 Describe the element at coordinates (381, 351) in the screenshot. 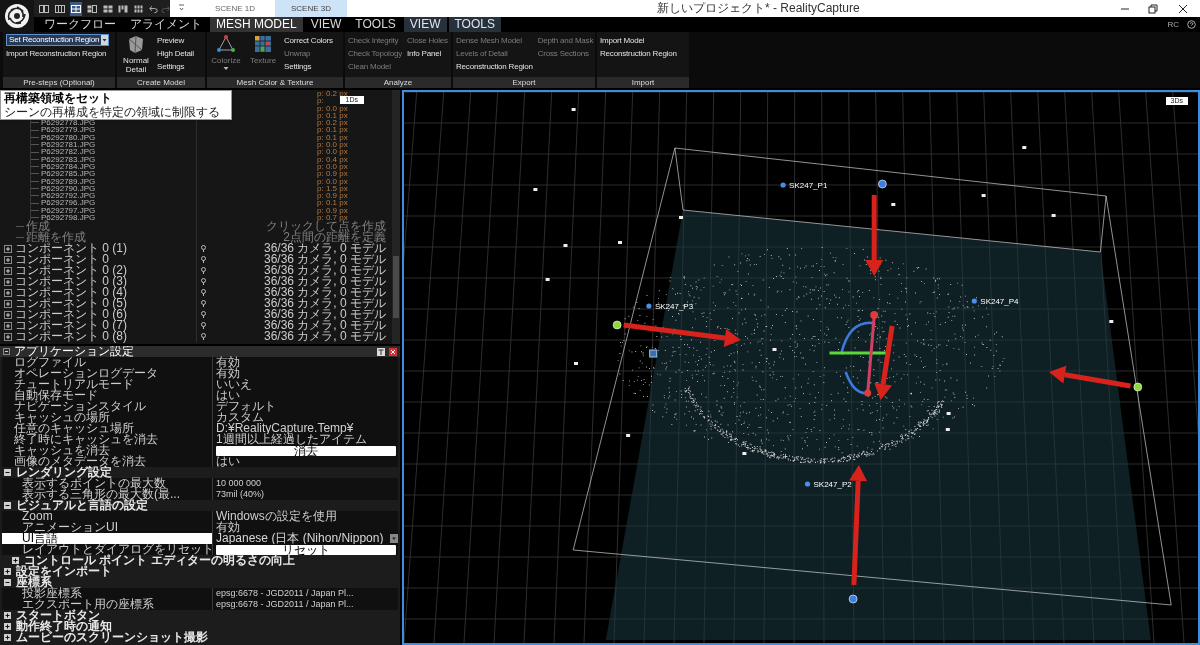

I see `pin-icon` at that location.